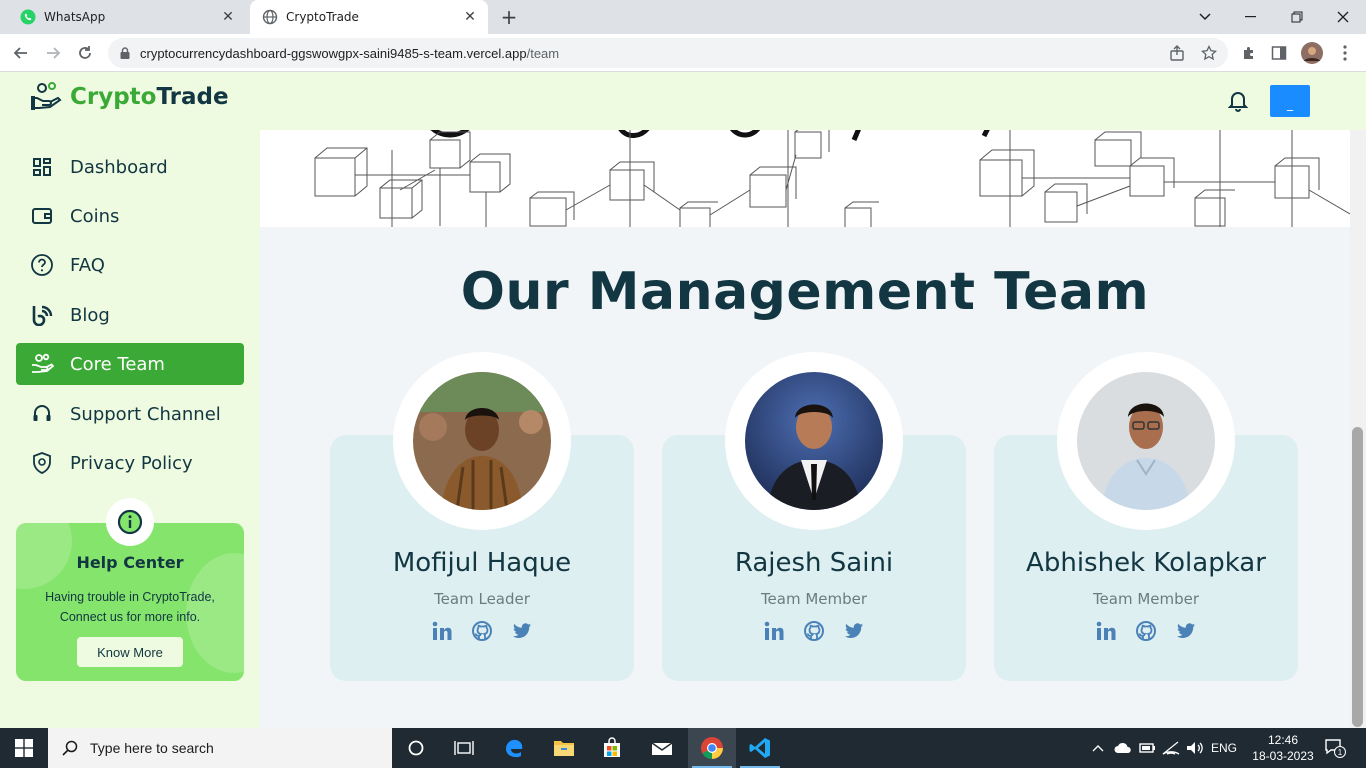 The height and width of the screenshot is (768, 1366). Describe the element at coordinates (832, 178) in the screenshot. I see `blockchain-cubes-illustration` at that location.